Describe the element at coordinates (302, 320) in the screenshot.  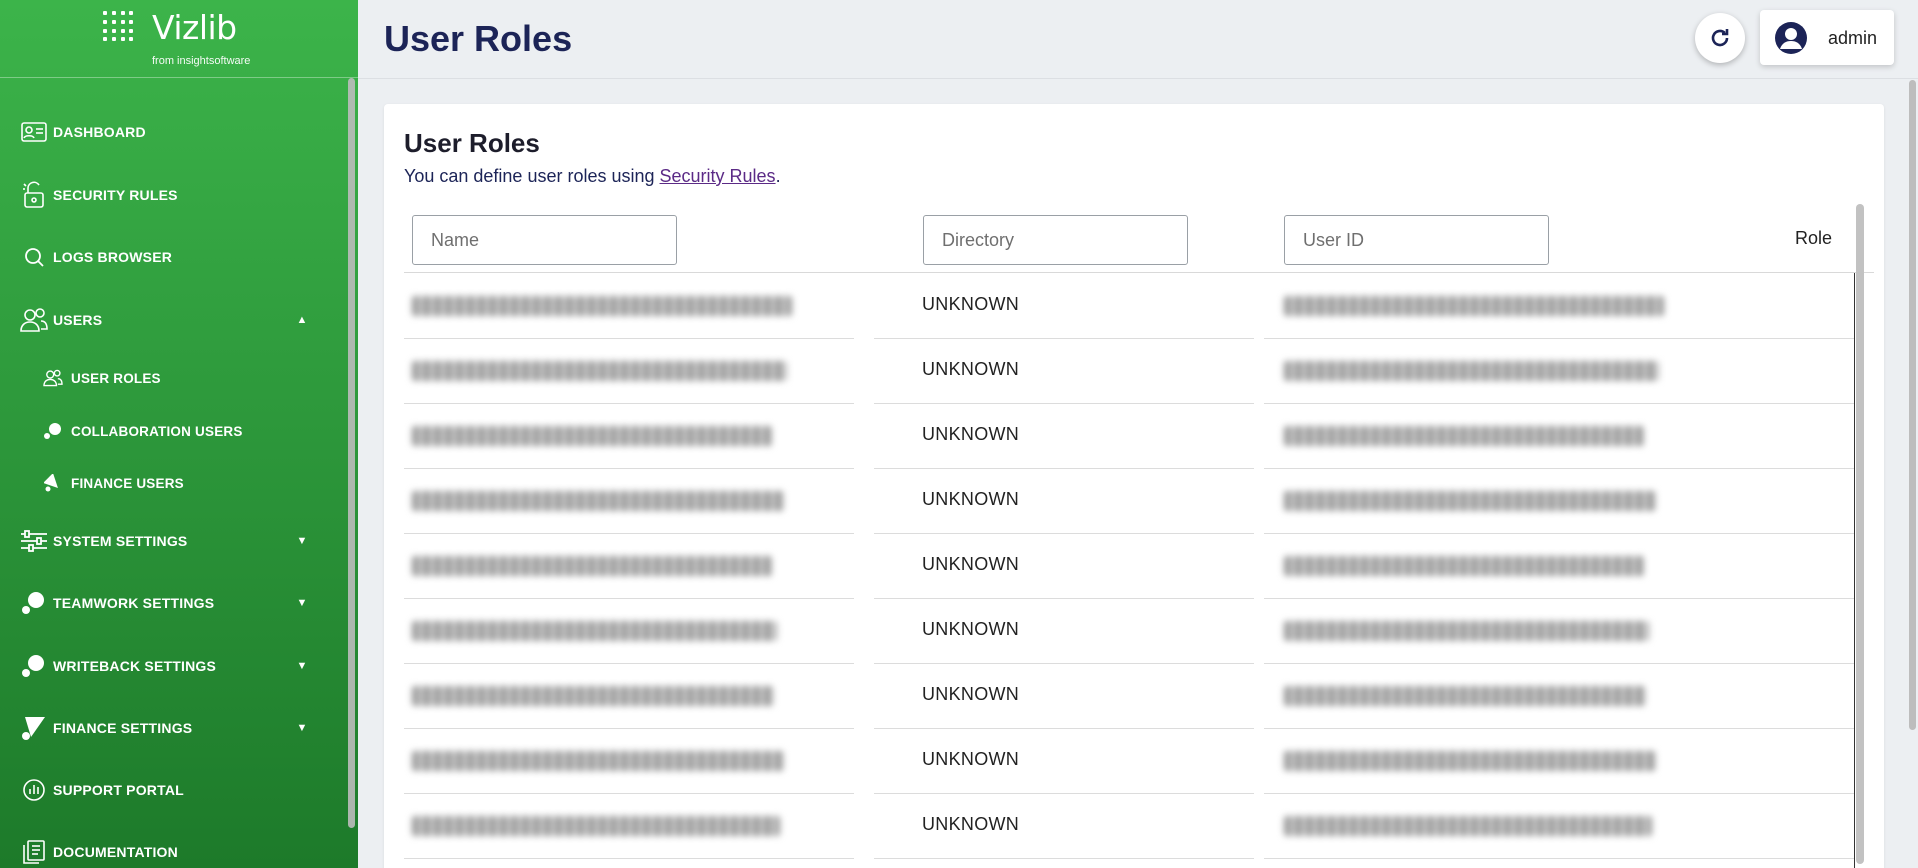
I see `chevron-up-icon: ▲` at that location.